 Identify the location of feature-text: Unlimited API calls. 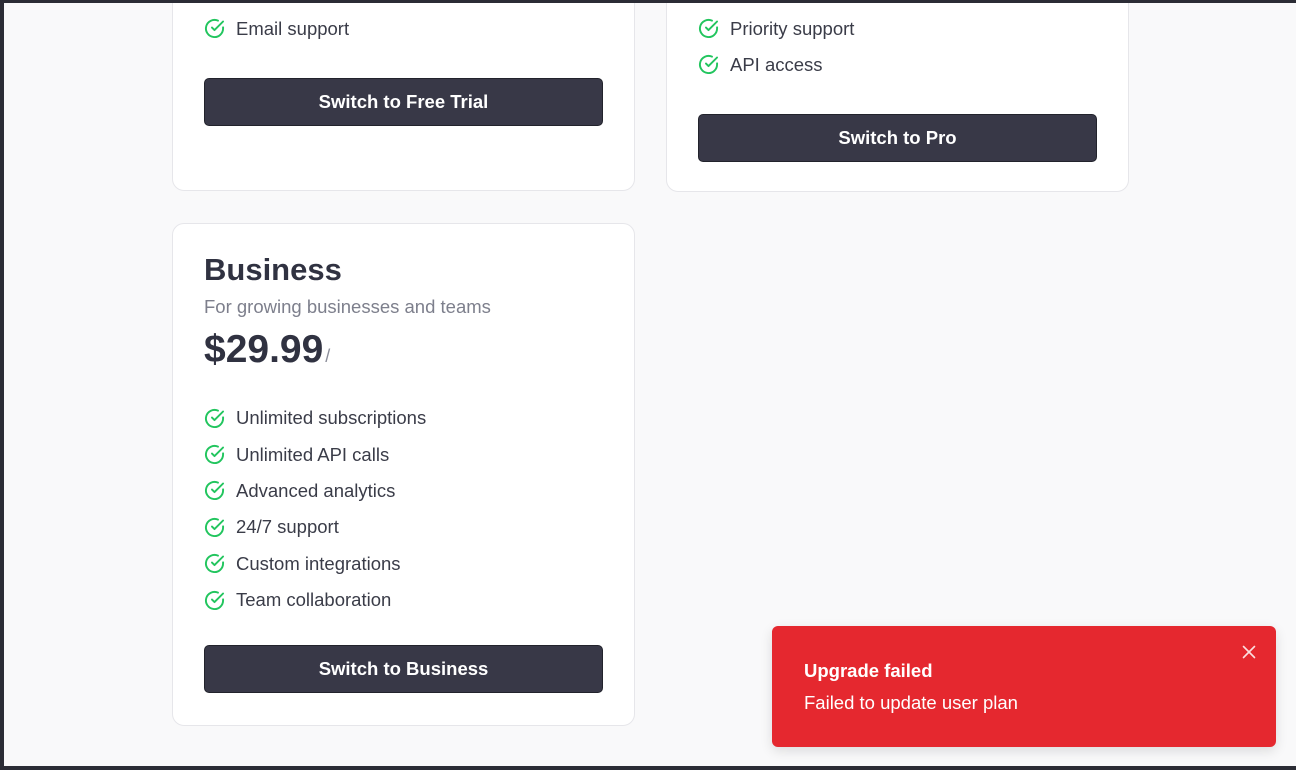
(313, 454).